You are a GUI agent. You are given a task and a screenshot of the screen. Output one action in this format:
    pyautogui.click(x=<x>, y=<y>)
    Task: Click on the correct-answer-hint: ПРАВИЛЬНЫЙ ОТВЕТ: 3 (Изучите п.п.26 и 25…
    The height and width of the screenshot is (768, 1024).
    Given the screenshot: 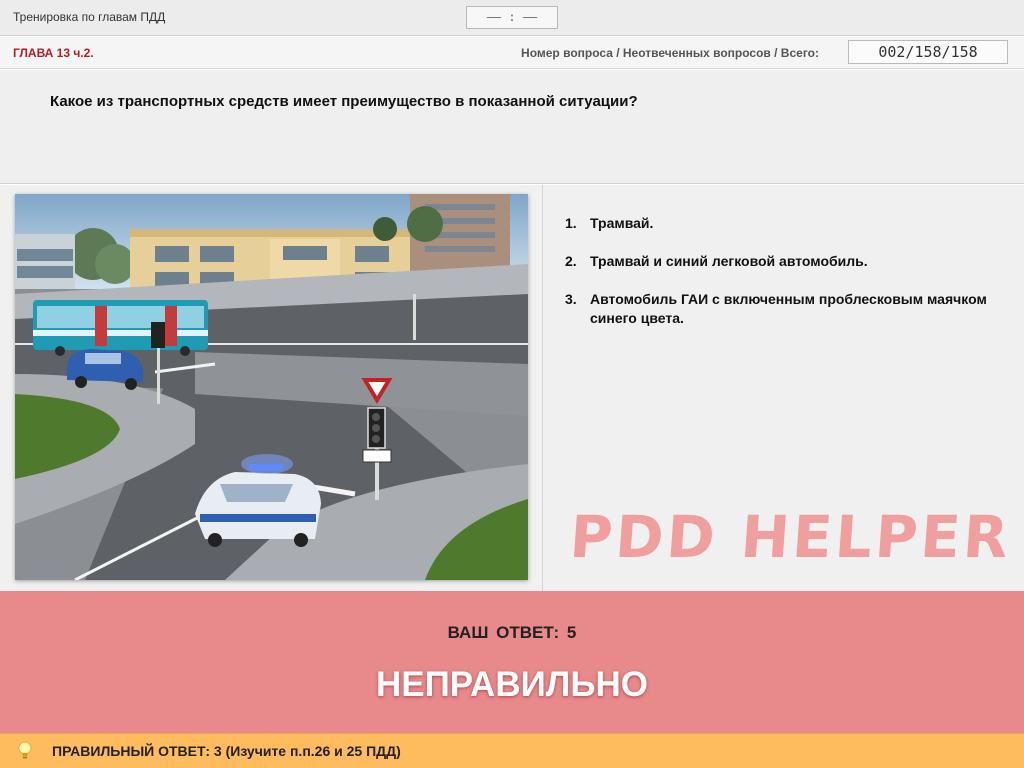 What is the action you would take?
    pyautogui.click(x=226, y=751)
    